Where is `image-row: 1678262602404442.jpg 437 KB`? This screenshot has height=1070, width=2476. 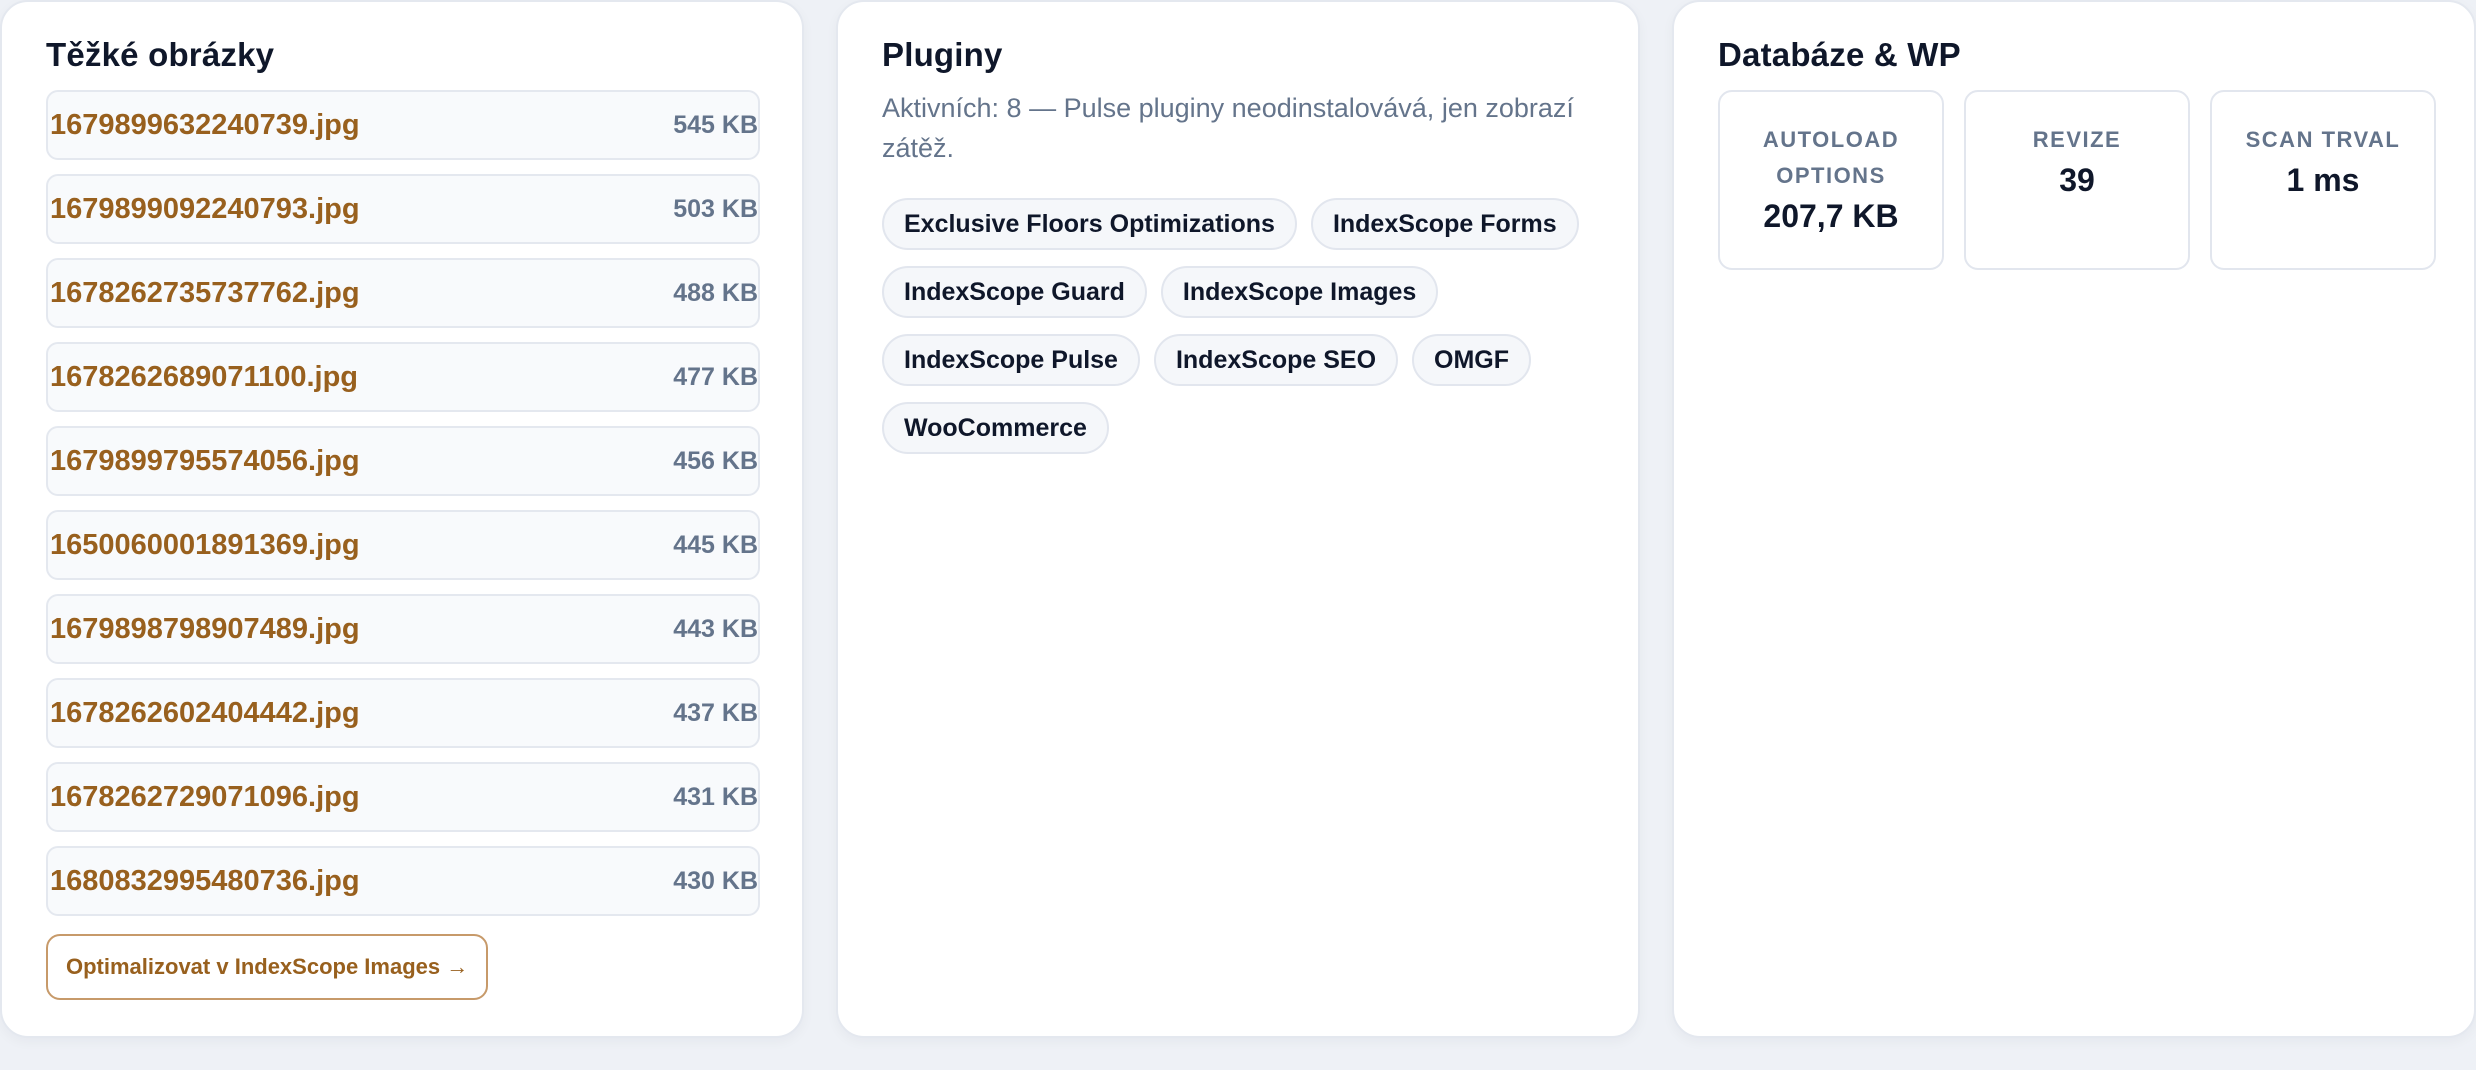
image-row: 1678262602404442.jpg 437 KB is located at coordinates (403, 713).